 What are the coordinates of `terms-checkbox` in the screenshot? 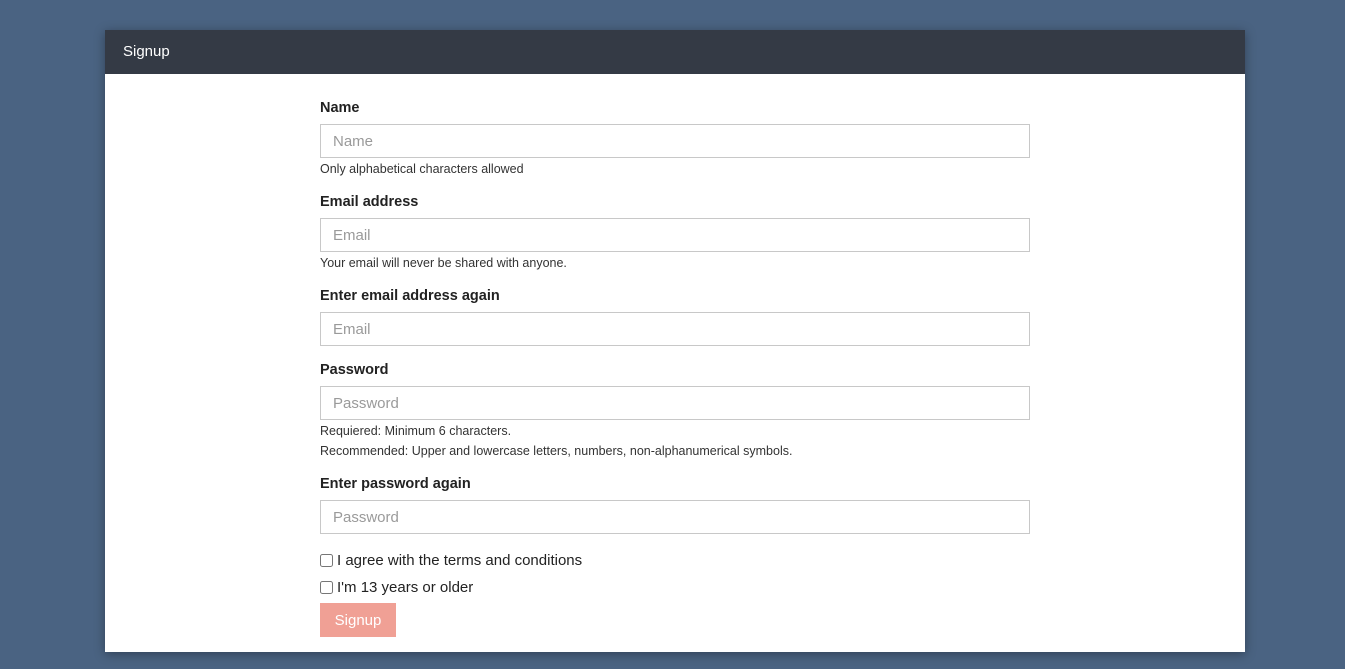 It's located at (326, 560).